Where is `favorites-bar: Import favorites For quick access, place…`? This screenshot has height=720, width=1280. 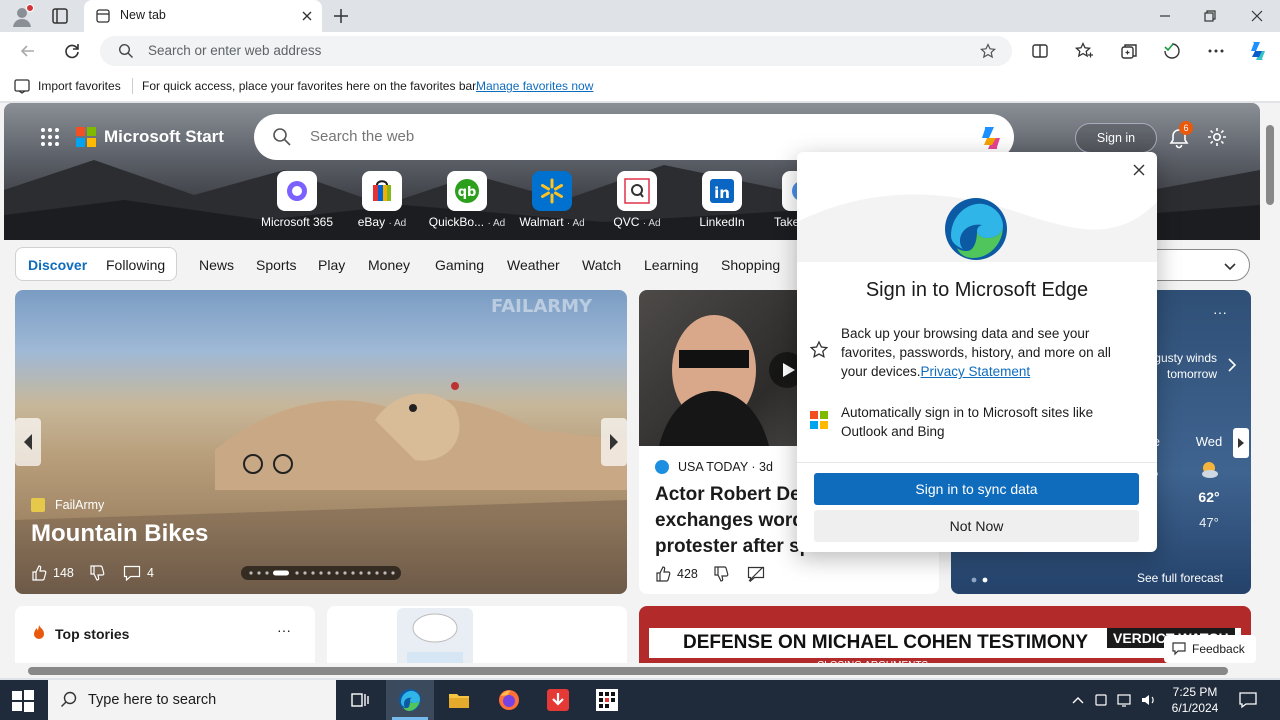
favorites-bar: Import favorites For quick access, place… is located at coordinates (640, 86).